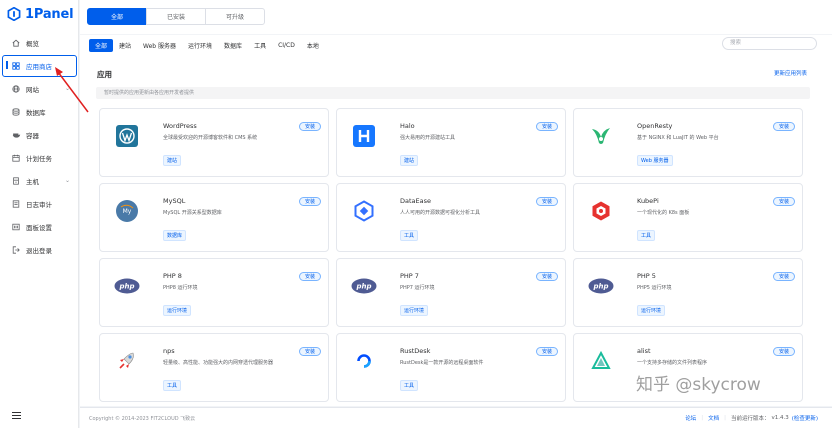  I want to click on filter-local: 本地, so click(313, 45).